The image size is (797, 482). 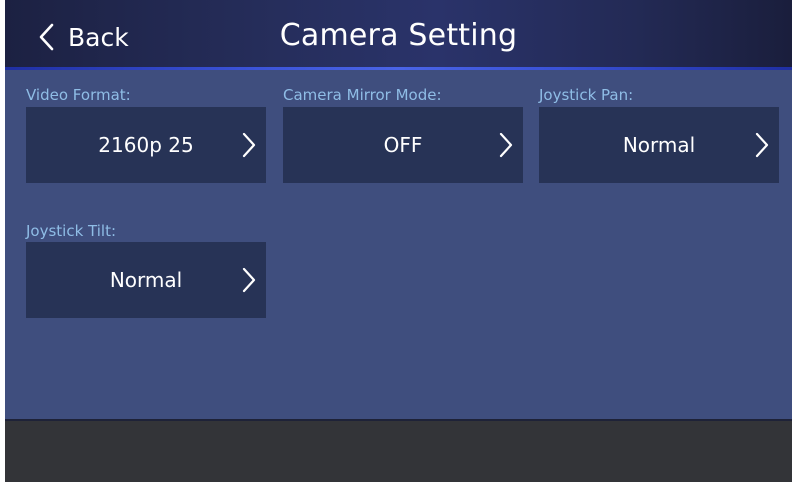 I want to click on footer-divider, so click(x=398, y=420).